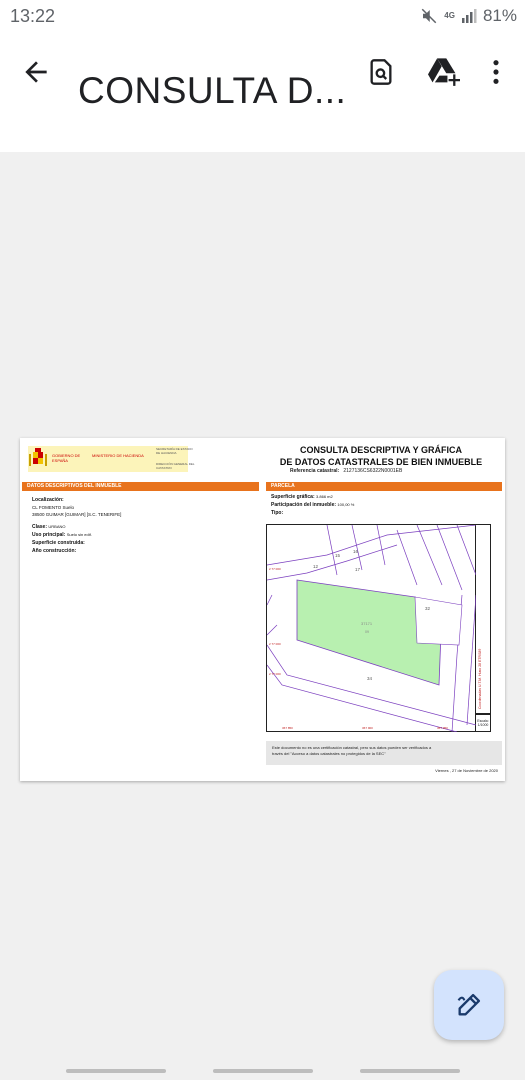  Describe the element at coordinates (38, 457) in the screenshot. I see `spain-coat-of-arms-icon` at that location.